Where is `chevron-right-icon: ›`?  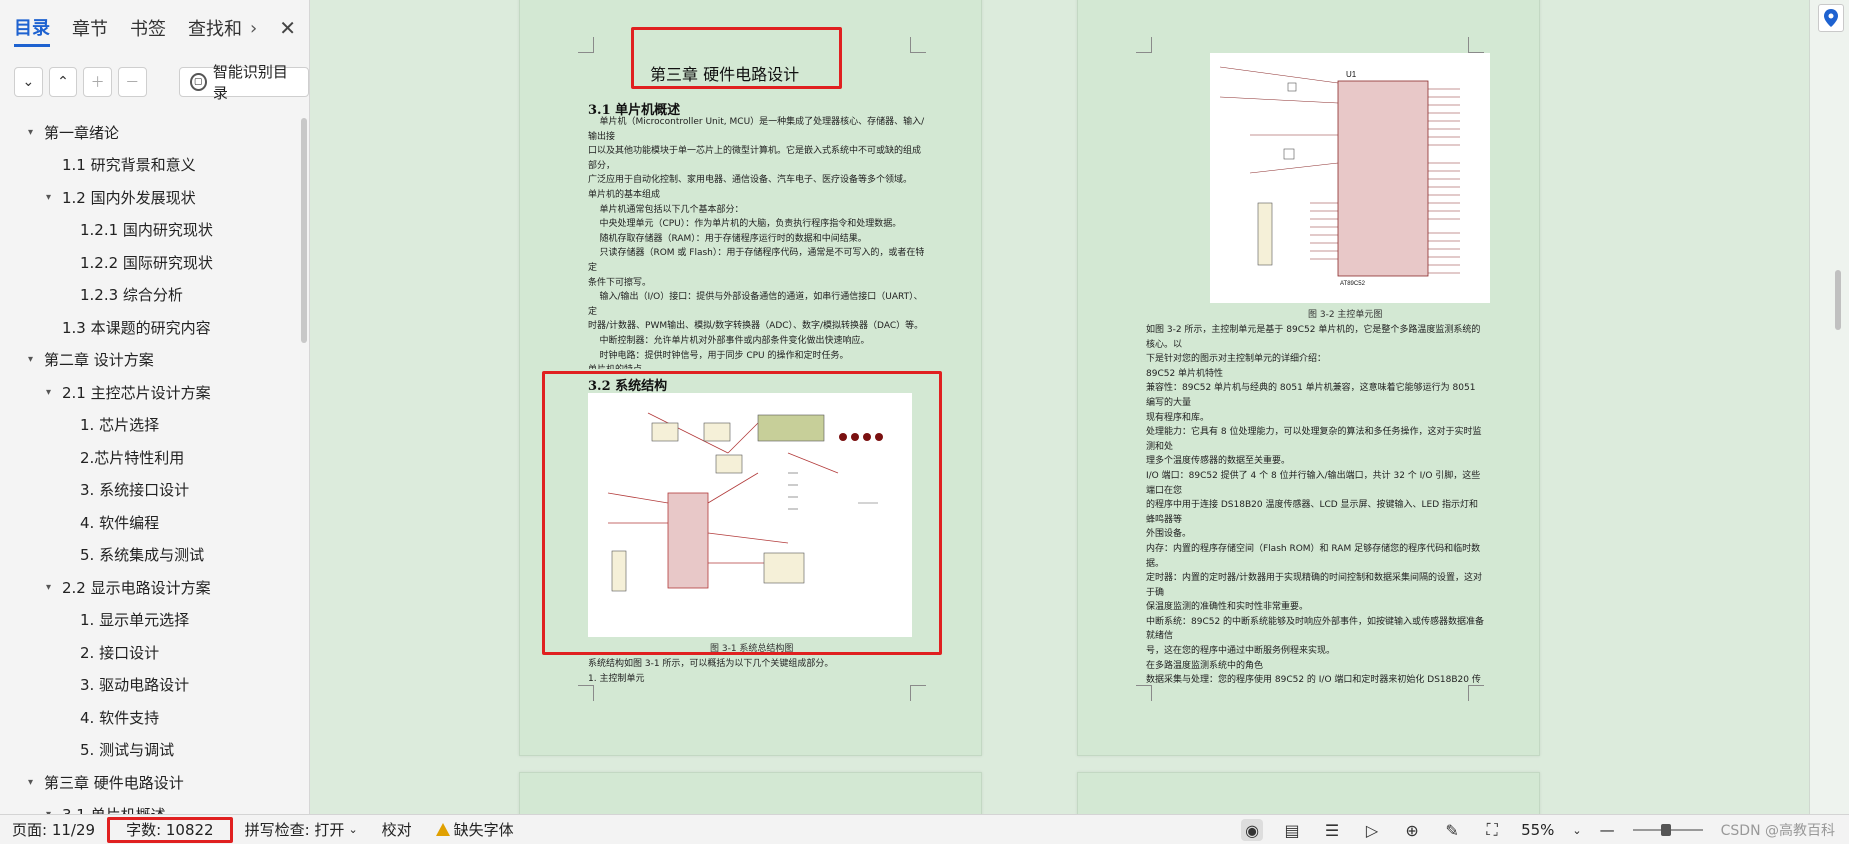 chevron-right-icon: › is located at coordinates (253, 28).